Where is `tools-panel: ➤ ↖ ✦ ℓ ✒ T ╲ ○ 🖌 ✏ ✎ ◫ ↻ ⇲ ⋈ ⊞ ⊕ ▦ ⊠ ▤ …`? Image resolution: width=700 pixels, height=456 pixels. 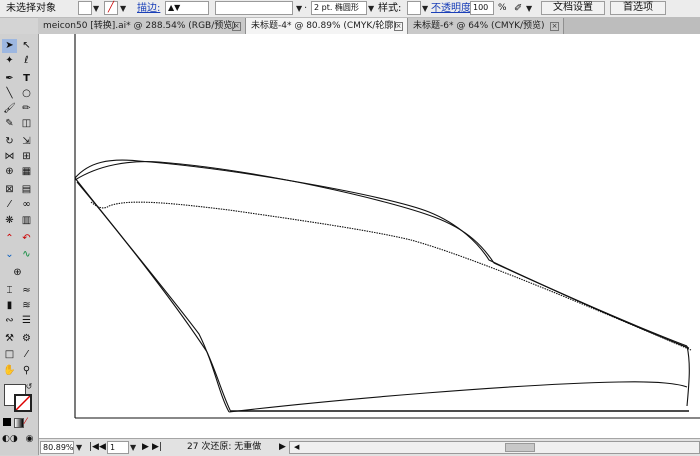 tools-panel: ➤ ↖ ✦ ℓ ✒ T ╲ ○ 🖌 ✏ ✎ ◫ ↻ ⇲ ⋈ ⊞ ⊕ ▦ ⊠ ▤ … is located at coordinates (19, 244).